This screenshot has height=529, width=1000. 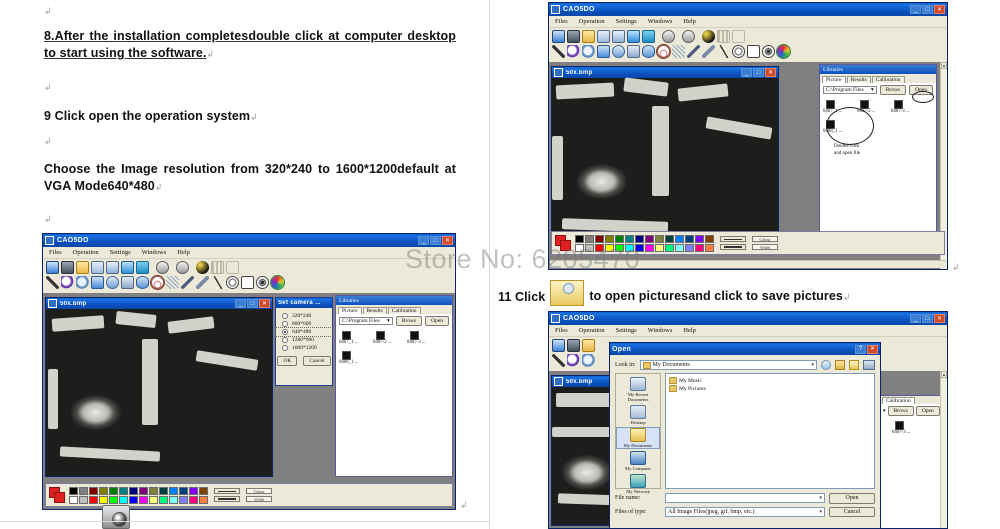 What do you see at coordinates (217, 282) in the screenshot?
I see `angle-measure-icon` at bounding box center [217, 282].